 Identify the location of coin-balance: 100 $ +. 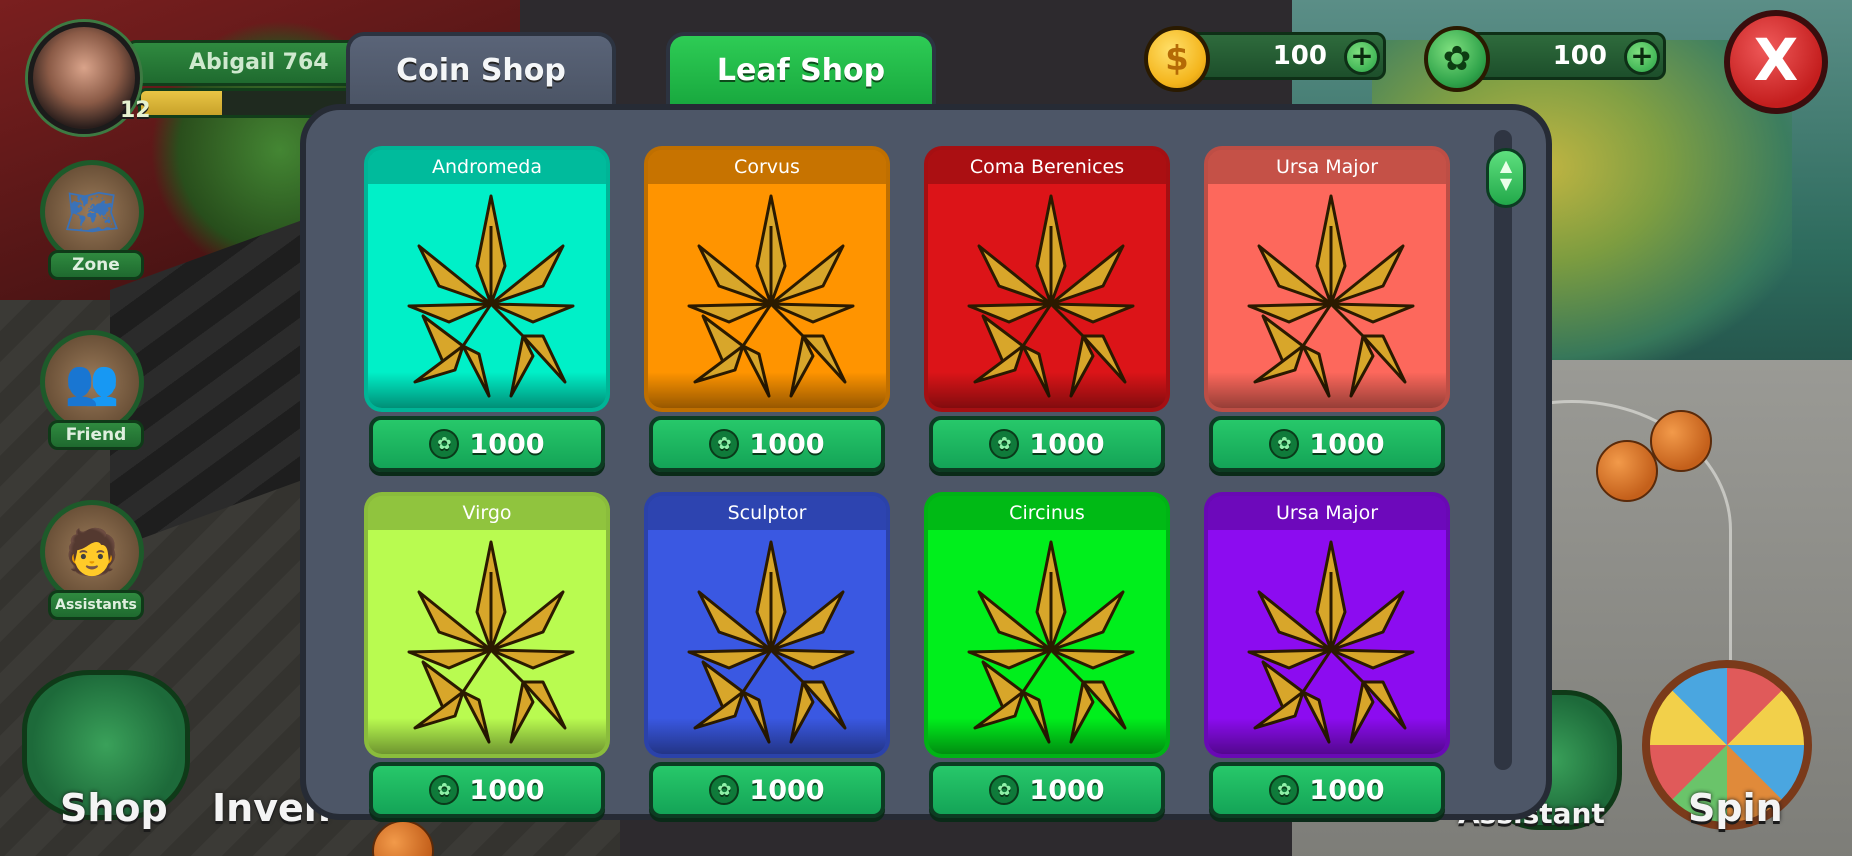
(1267, 59).